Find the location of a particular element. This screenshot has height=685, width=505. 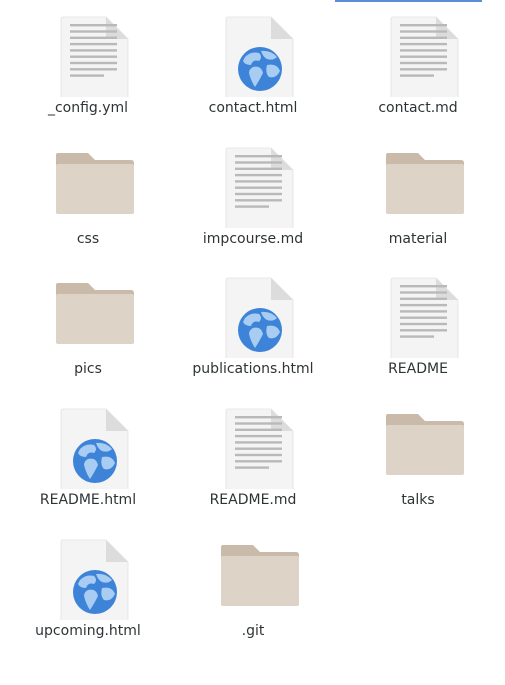

file-name-label: README.html is located at coordinates (88, 500).